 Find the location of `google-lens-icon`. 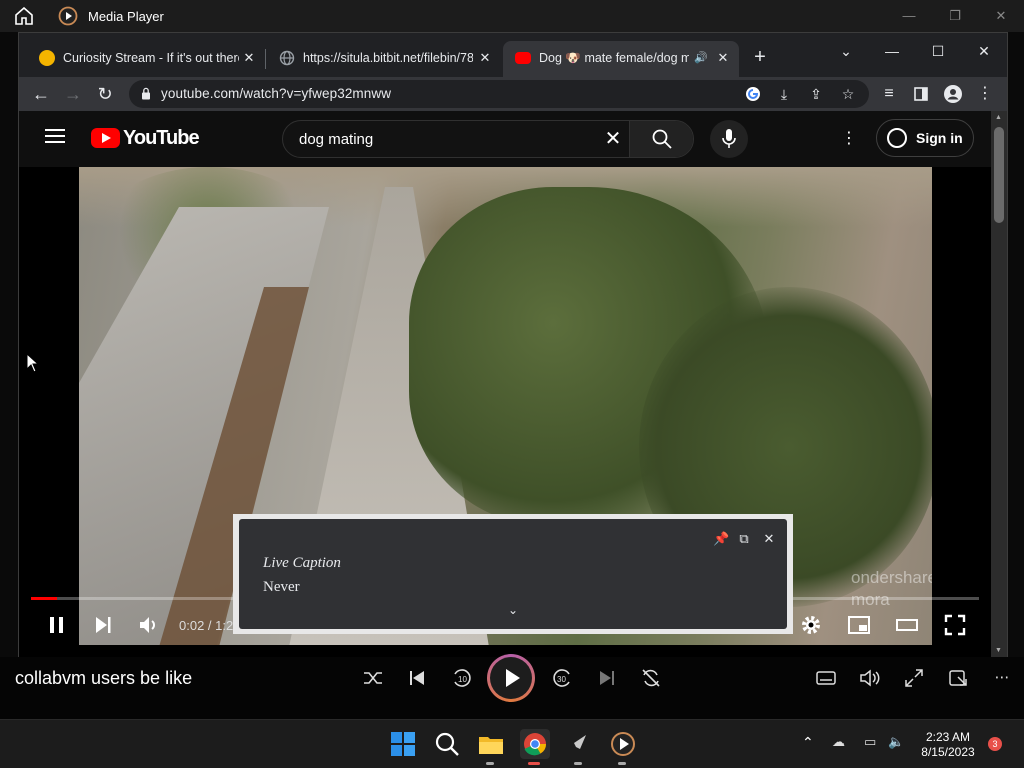

google-lens-icon is located at coordinates (753, 94).